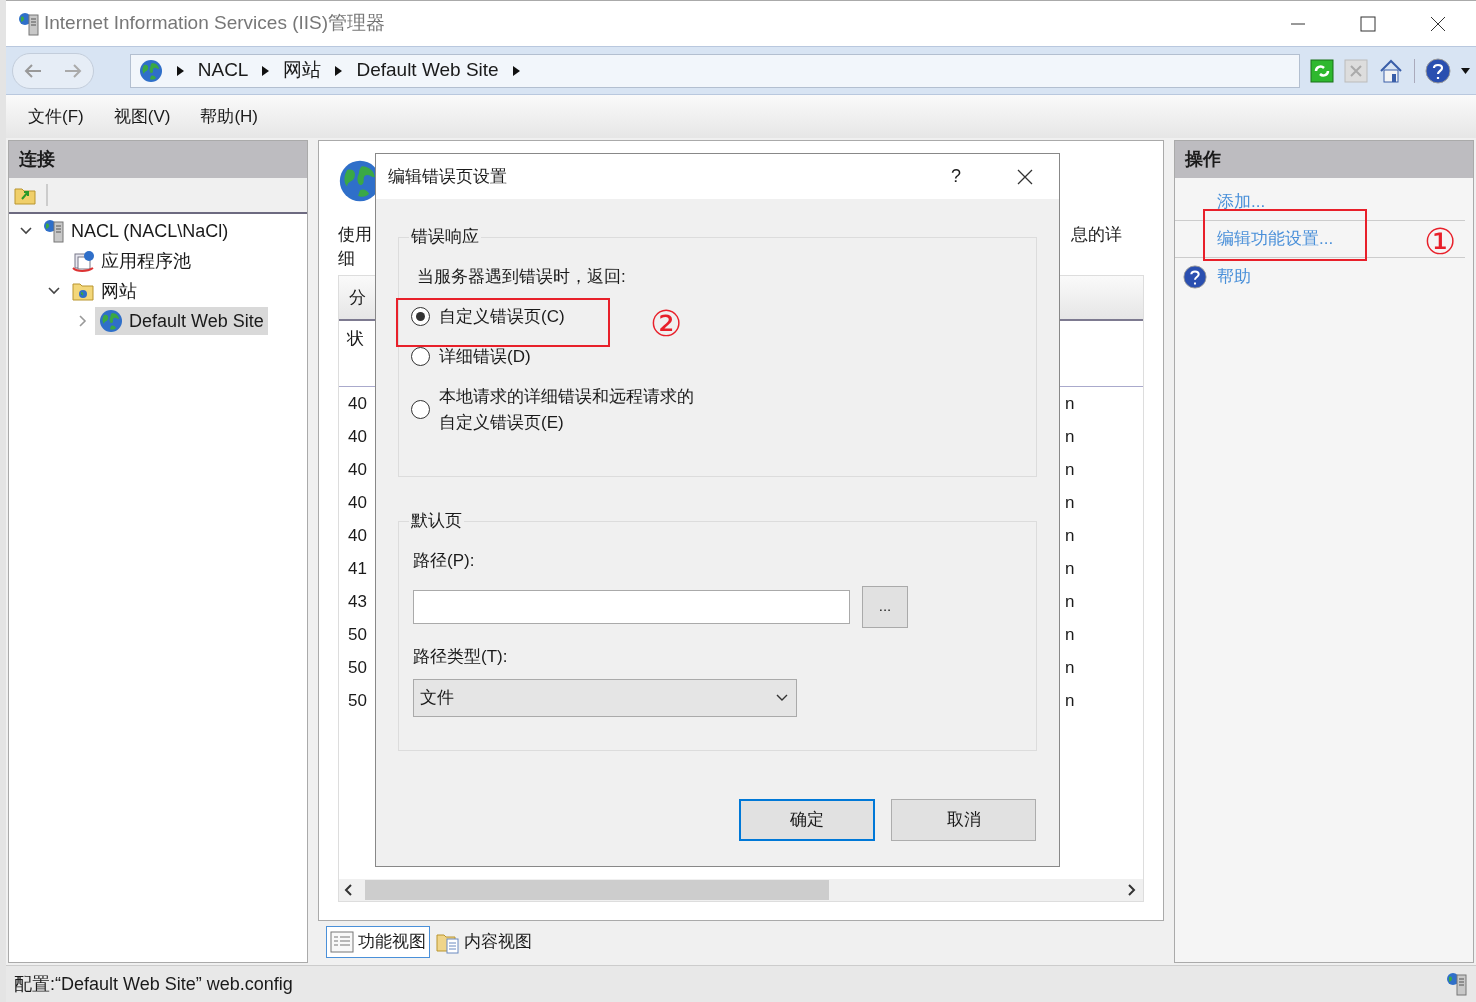 Image resolution: width=1476 pixels, height=1002 pixels. What do you see at coordinates (445, 237) in the screenshot?
I see `group-legend: 错误响应` at bounding box center [445, 237].